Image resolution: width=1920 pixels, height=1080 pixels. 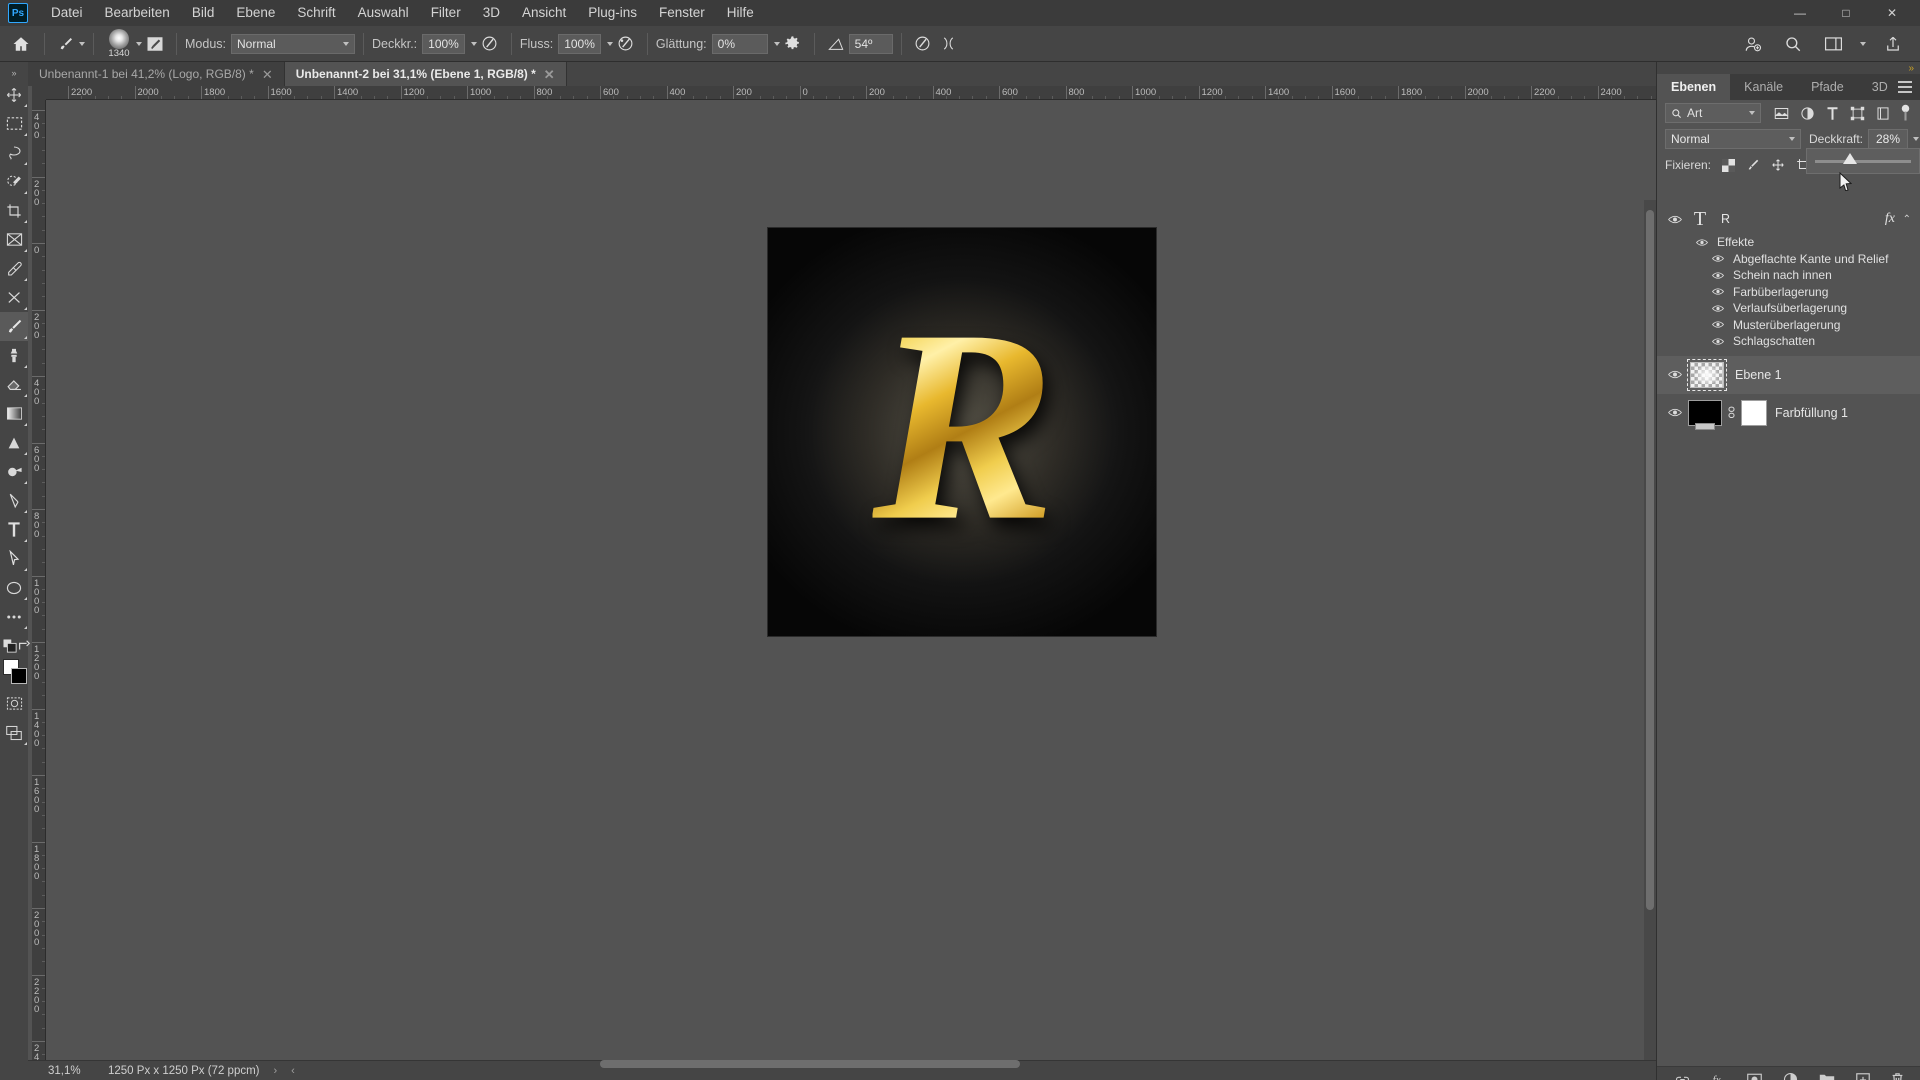 I want to click on layer-row-ebene-1: Ebene 1, so click(x=1788, y=374).